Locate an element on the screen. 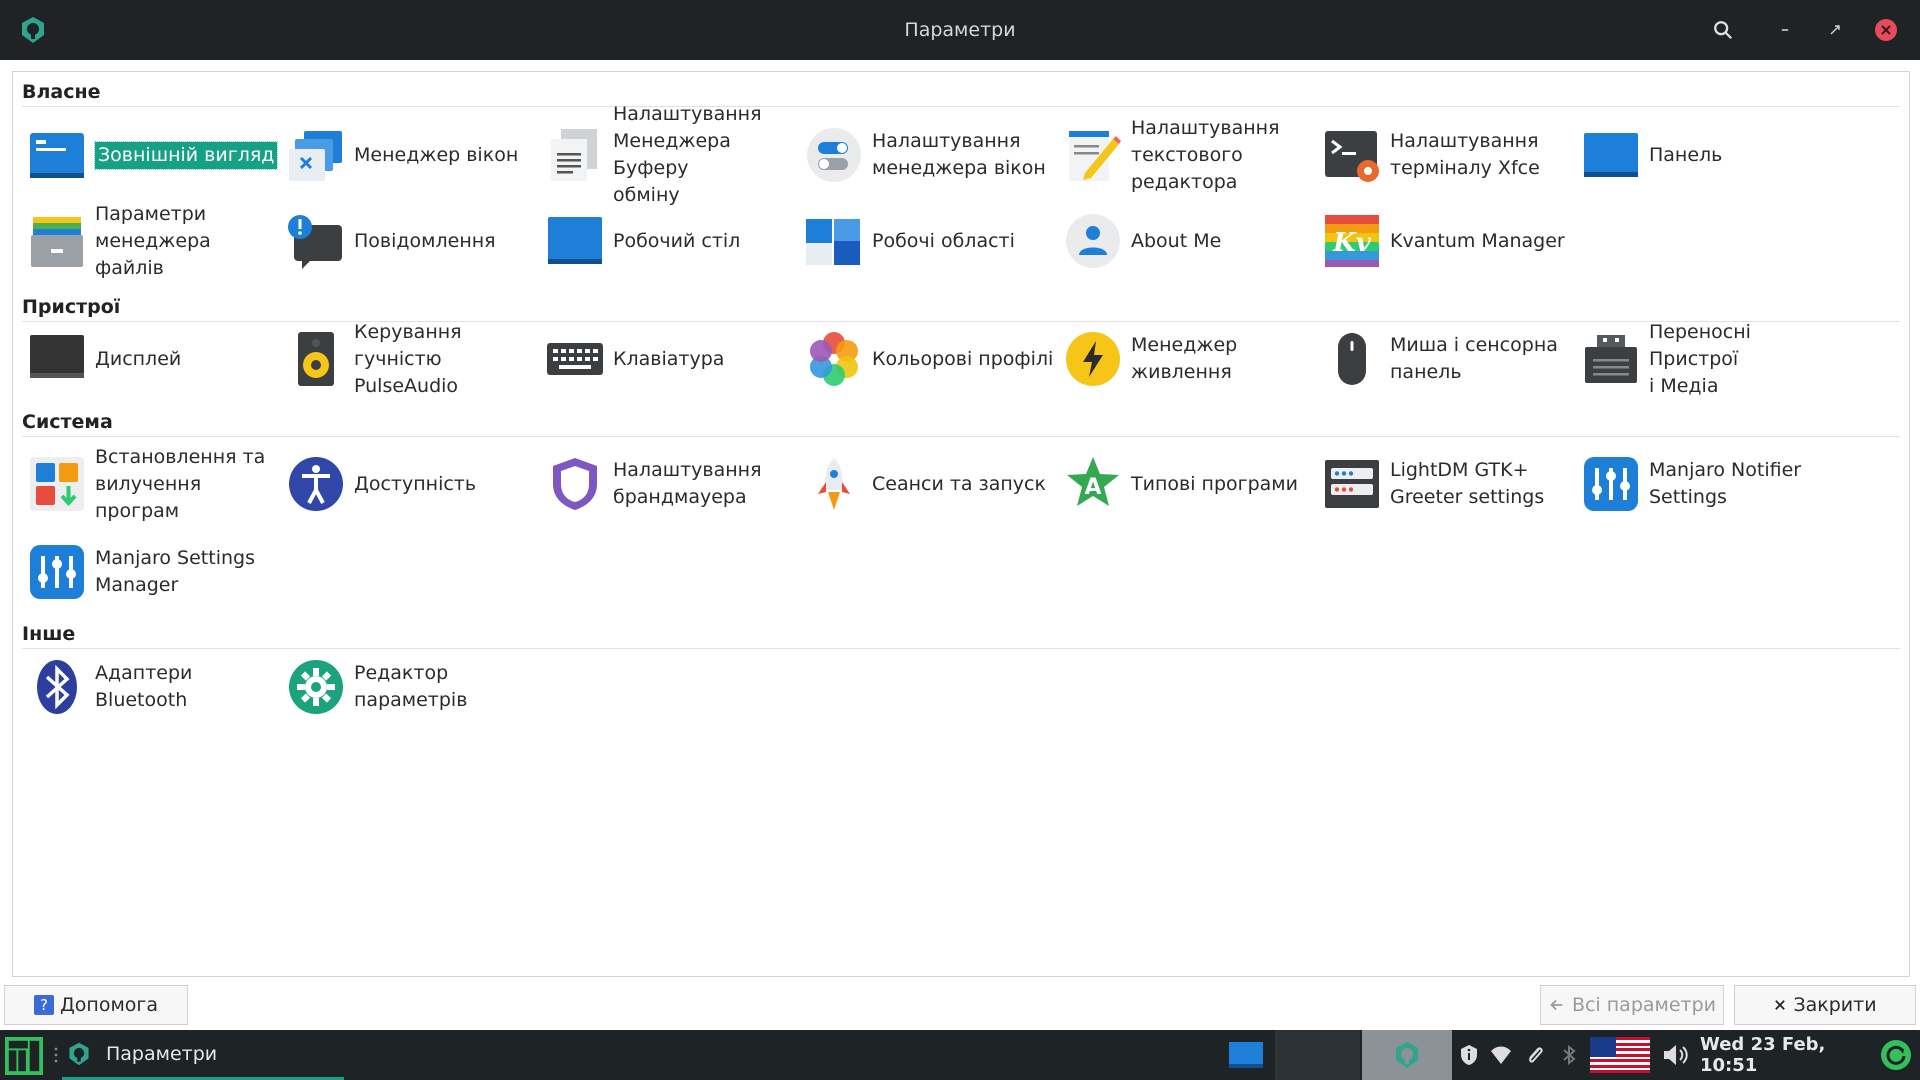 The image size is (1920, 1080). task-button-settings: Параметри is located at coordinates (203, 1055).